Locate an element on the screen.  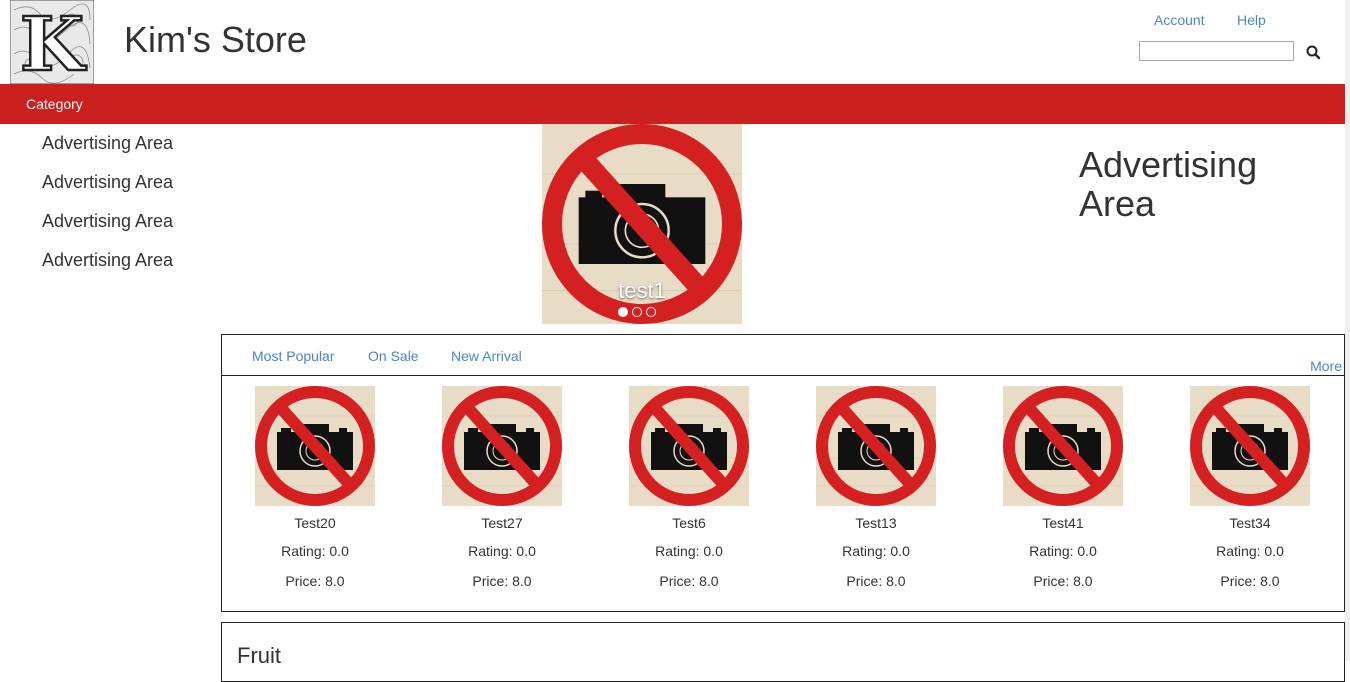
product-card: Test6 Rating: 0.0 Price: 8.0 is located at coordinates (689, 489).